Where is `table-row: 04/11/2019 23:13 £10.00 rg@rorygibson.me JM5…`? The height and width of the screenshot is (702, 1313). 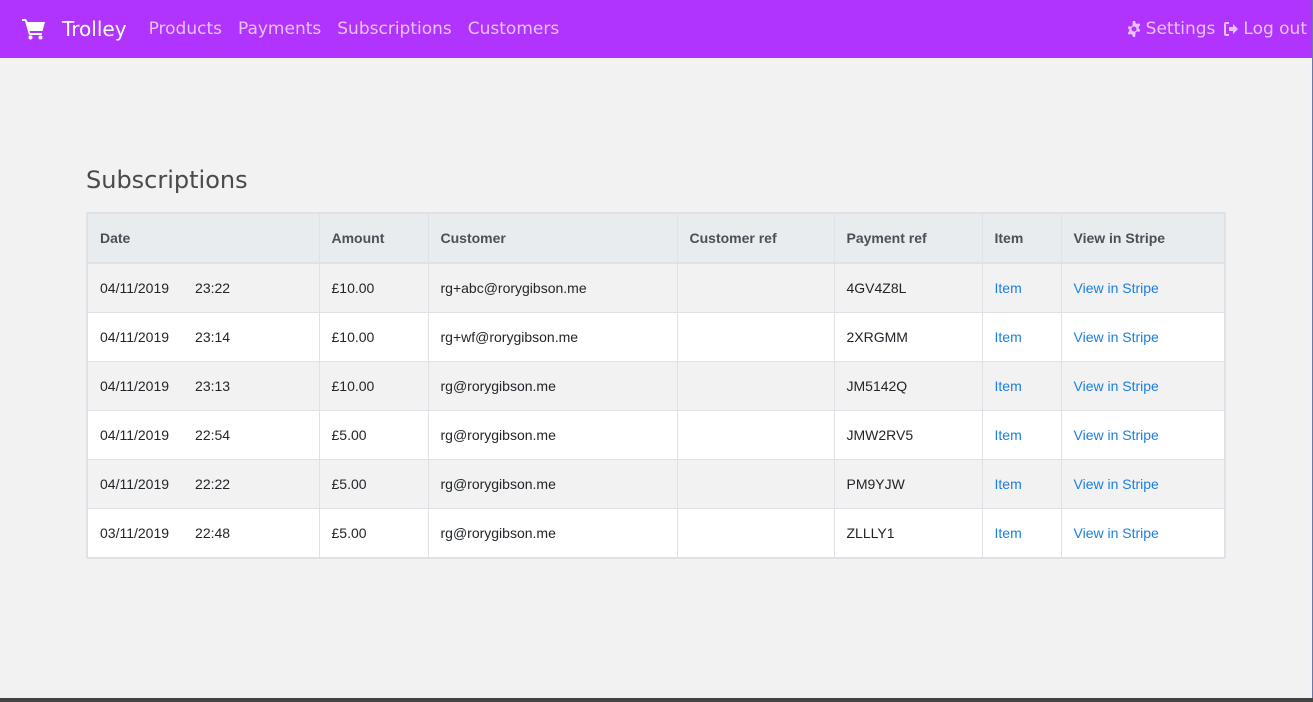
table-row: 04/11/2019 23:13 £10.00 rg@rorygibson.me JM5… is located at coordinates (656, 385).